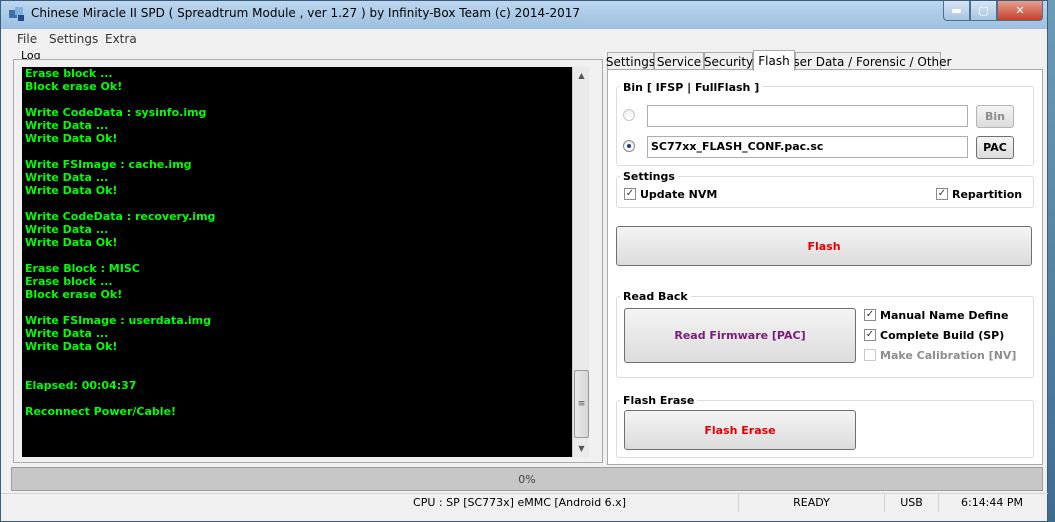 Image resolution: width=1055 pixels, height=522 pixels. I want to click on desktop-background, so click(1051, 261).